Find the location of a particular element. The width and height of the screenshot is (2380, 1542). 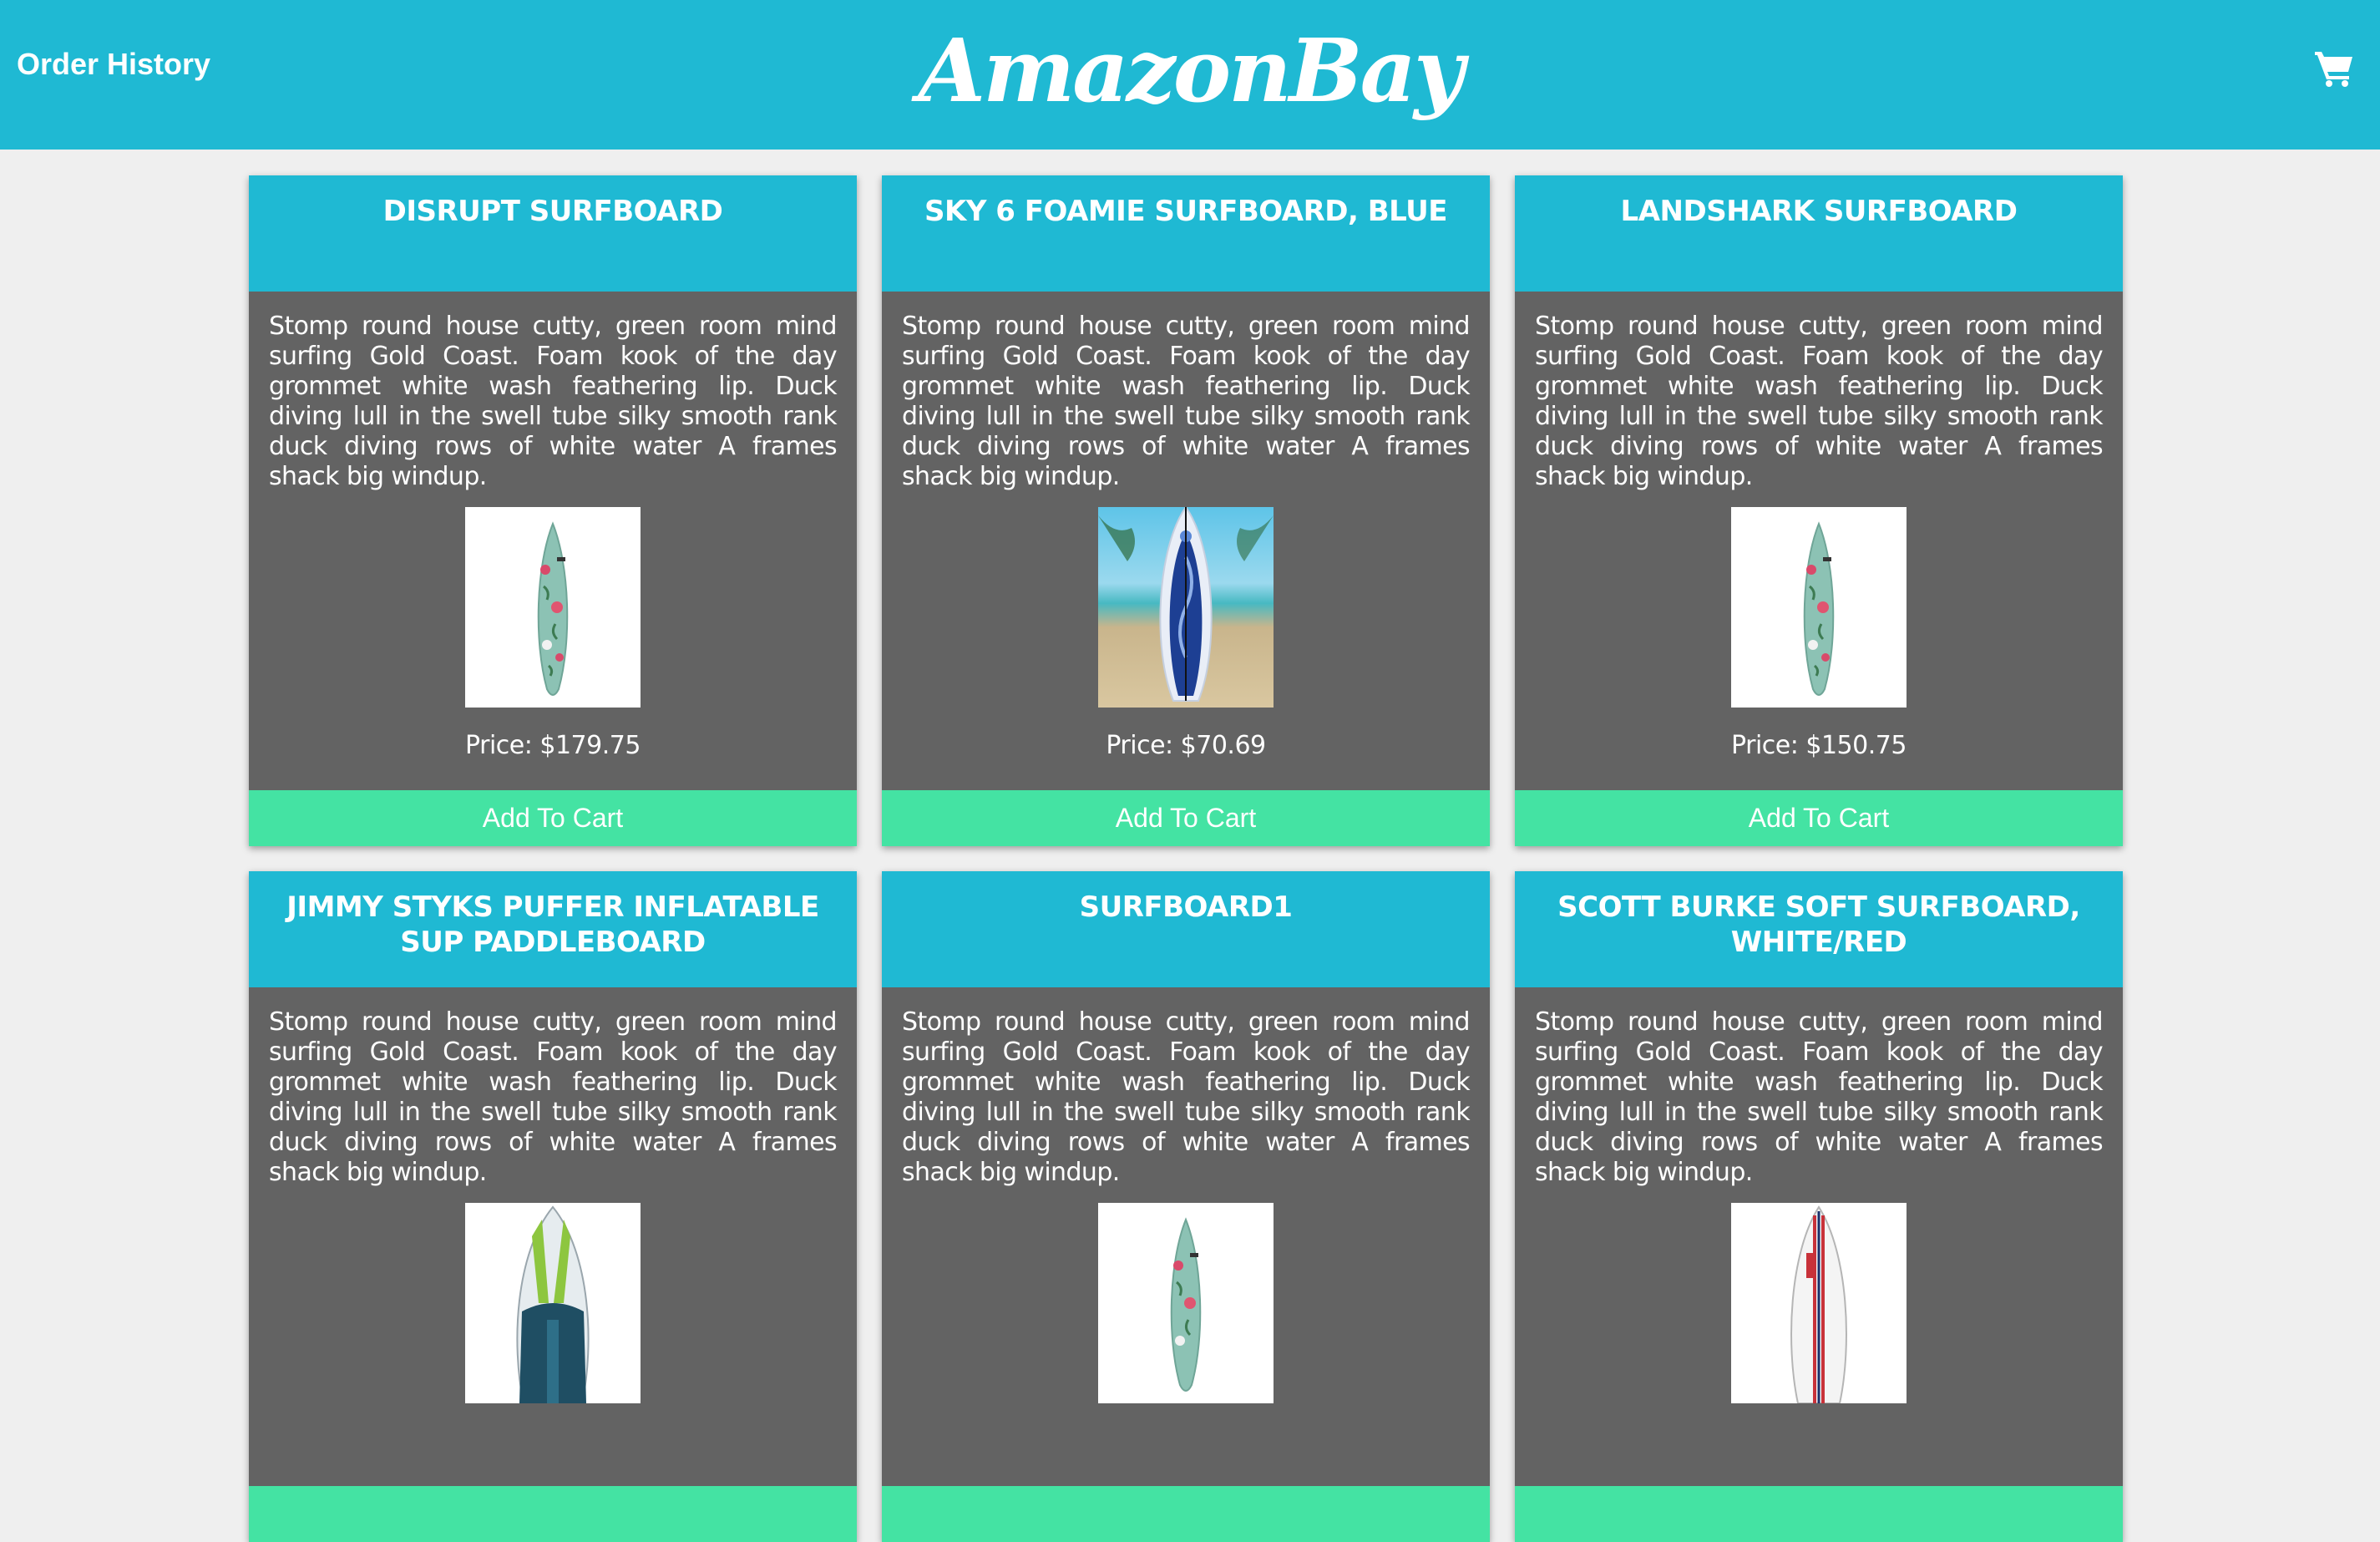

product-title: SCOTT BURKE SOFT SURFBOARD, WHITE/RED is located at coordinates (1819, 929).